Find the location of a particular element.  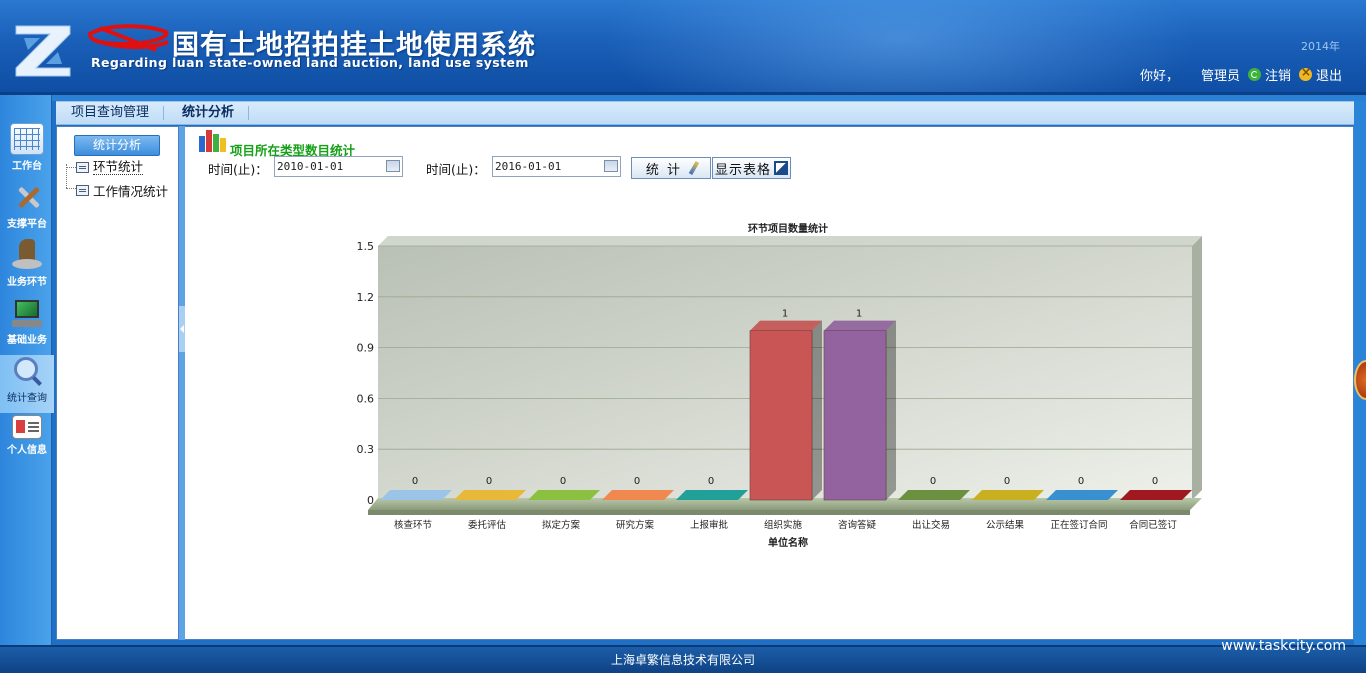

tab-project-query: 项目查询管理 is located at coordinates (111, 113).